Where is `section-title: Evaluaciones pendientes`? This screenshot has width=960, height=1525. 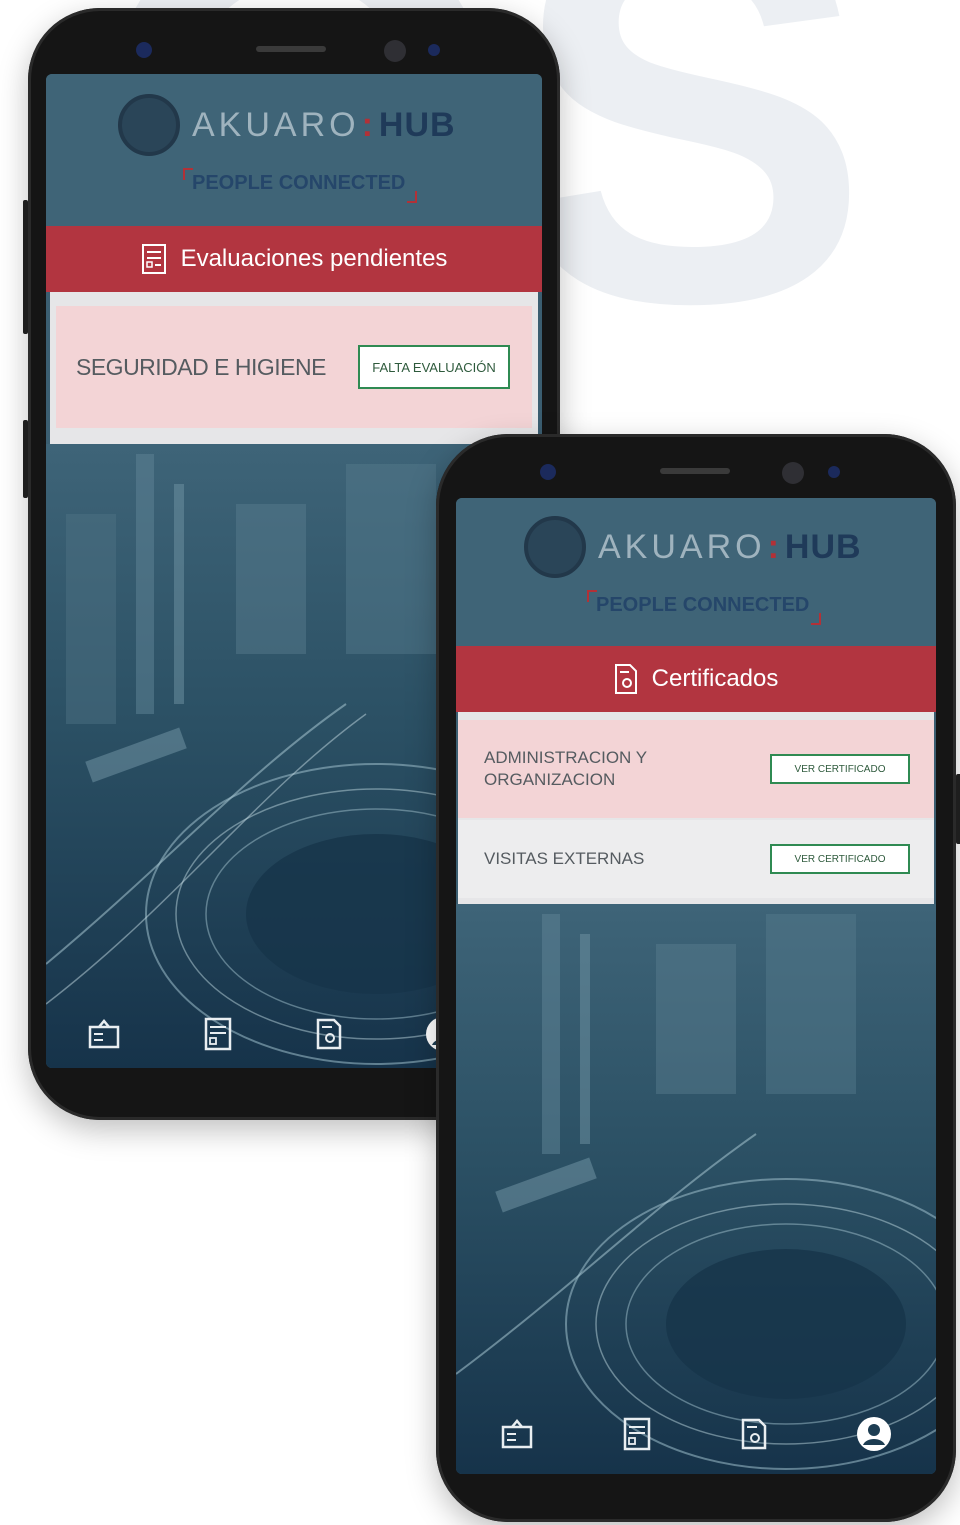 section-title: Evaluaciones pendientes is located at coordinates (314, 258).